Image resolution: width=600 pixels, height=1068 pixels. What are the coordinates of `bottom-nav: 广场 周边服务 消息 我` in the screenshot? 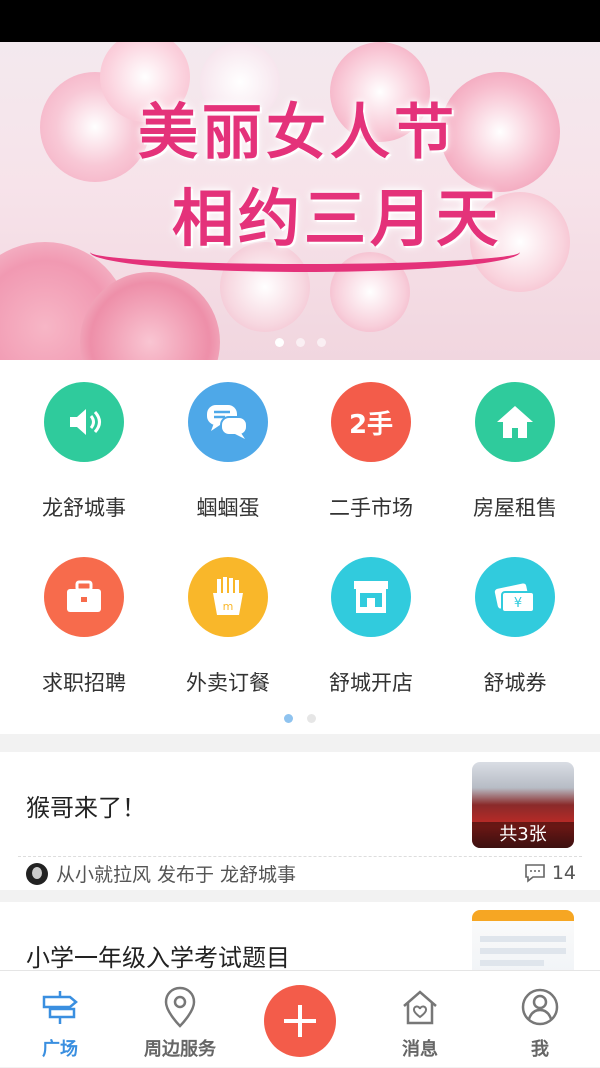 It's located at (300, 1018).